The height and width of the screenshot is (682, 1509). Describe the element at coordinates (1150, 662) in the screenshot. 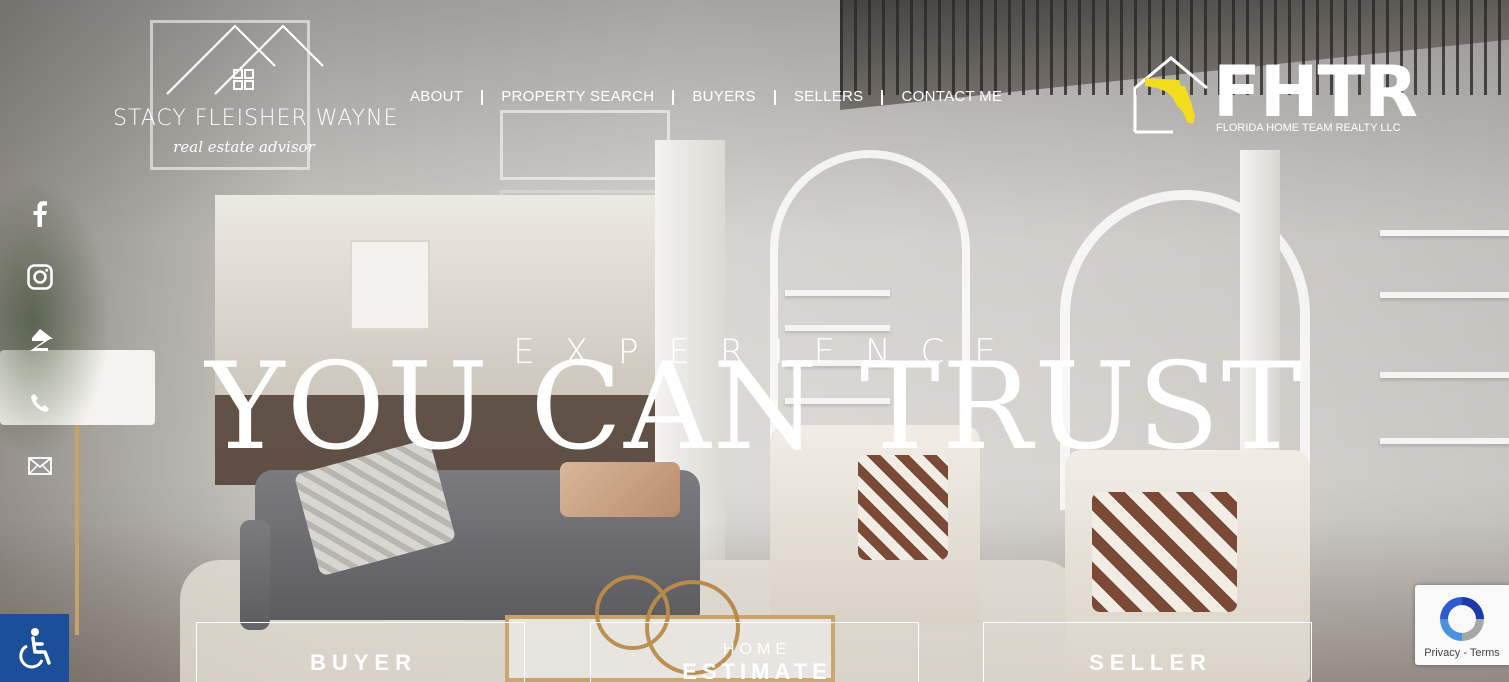

I see `seller-button-label: SELLER` at that location.